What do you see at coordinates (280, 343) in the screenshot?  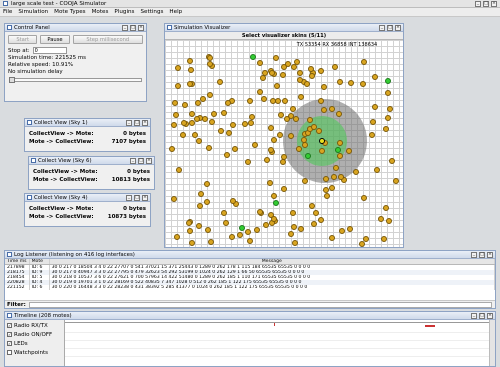 I see `timeline-canvas` at bounding box center [280, 343].